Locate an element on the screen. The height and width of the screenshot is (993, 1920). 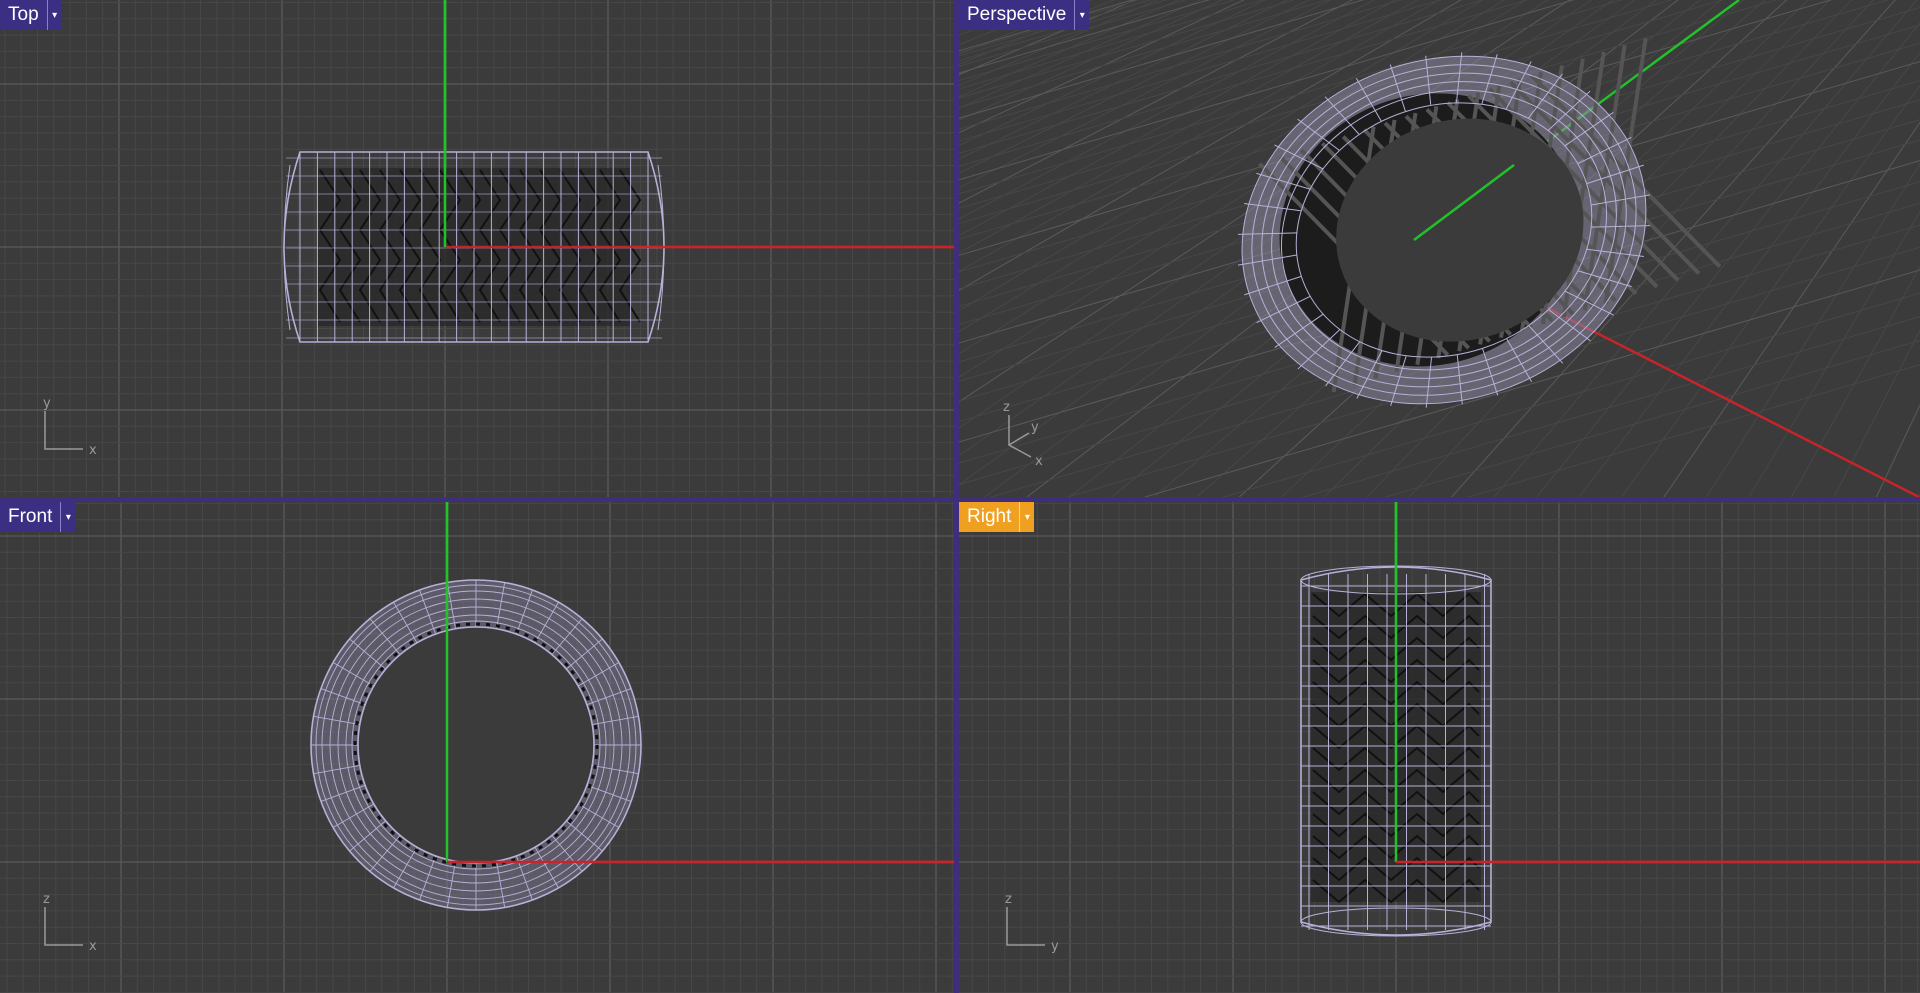
viewport-tab-top: Top ▾ is located at coordinates (31, 15).